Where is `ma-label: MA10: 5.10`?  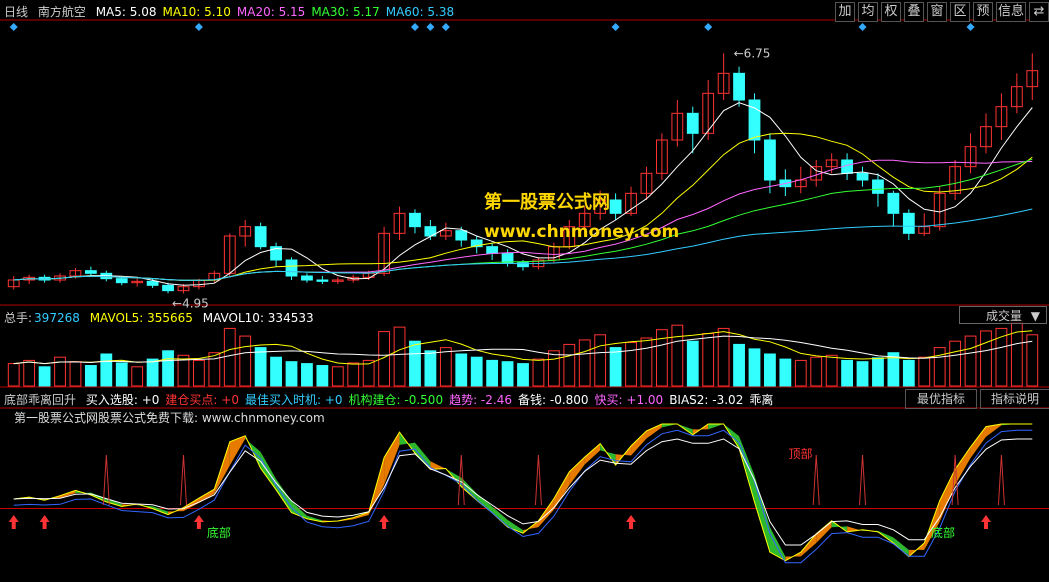 ma-label: MA10: 5.10 is located at coordinates (196, 12).